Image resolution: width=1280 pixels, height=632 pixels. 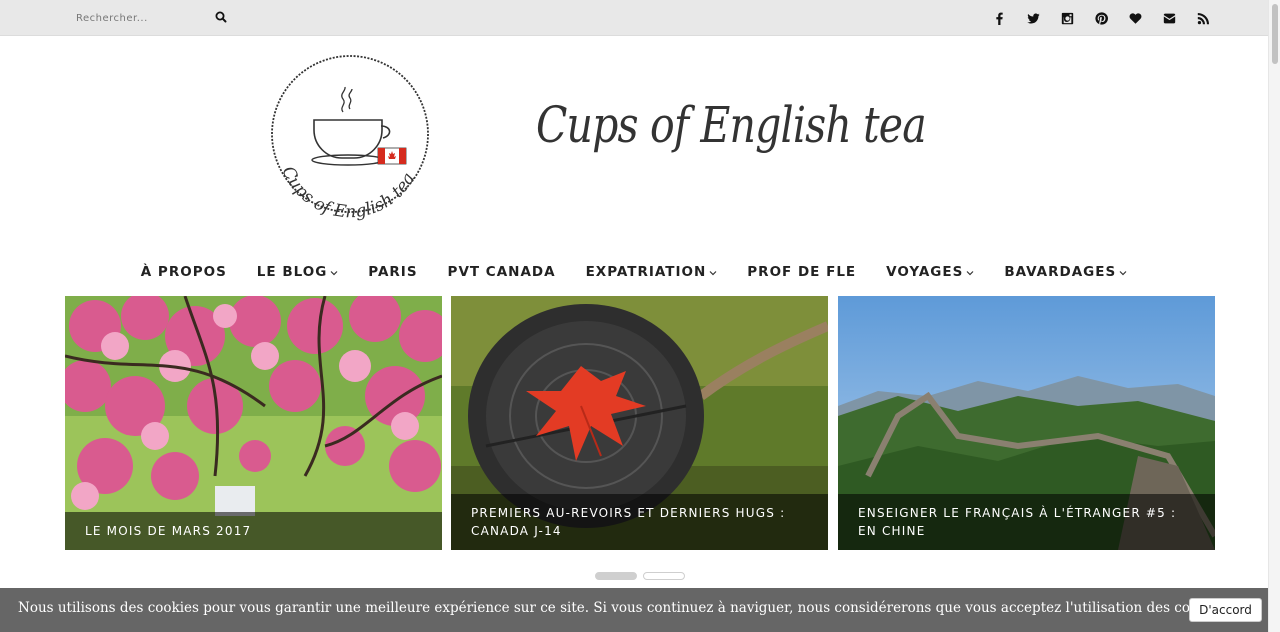 I want to click on nav-item-bavardages: BAVARDAGES, so click(x=1065, y=272).